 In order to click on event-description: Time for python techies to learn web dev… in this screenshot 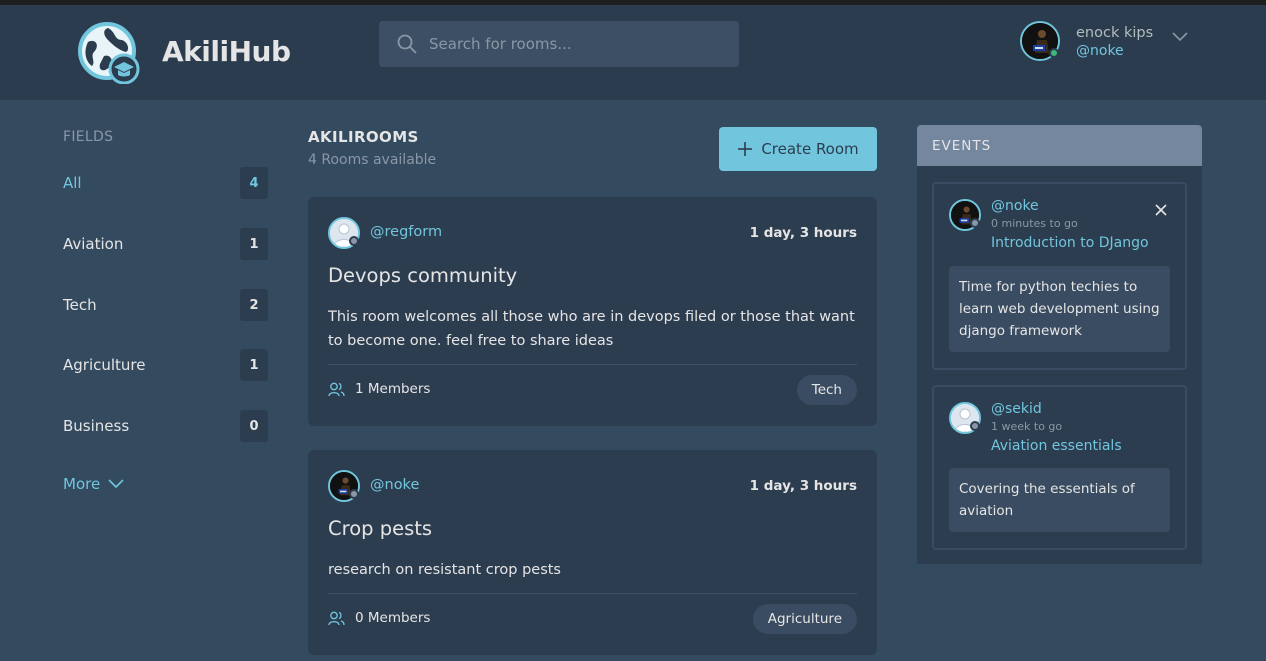, I will do `click(1059, 309)`.